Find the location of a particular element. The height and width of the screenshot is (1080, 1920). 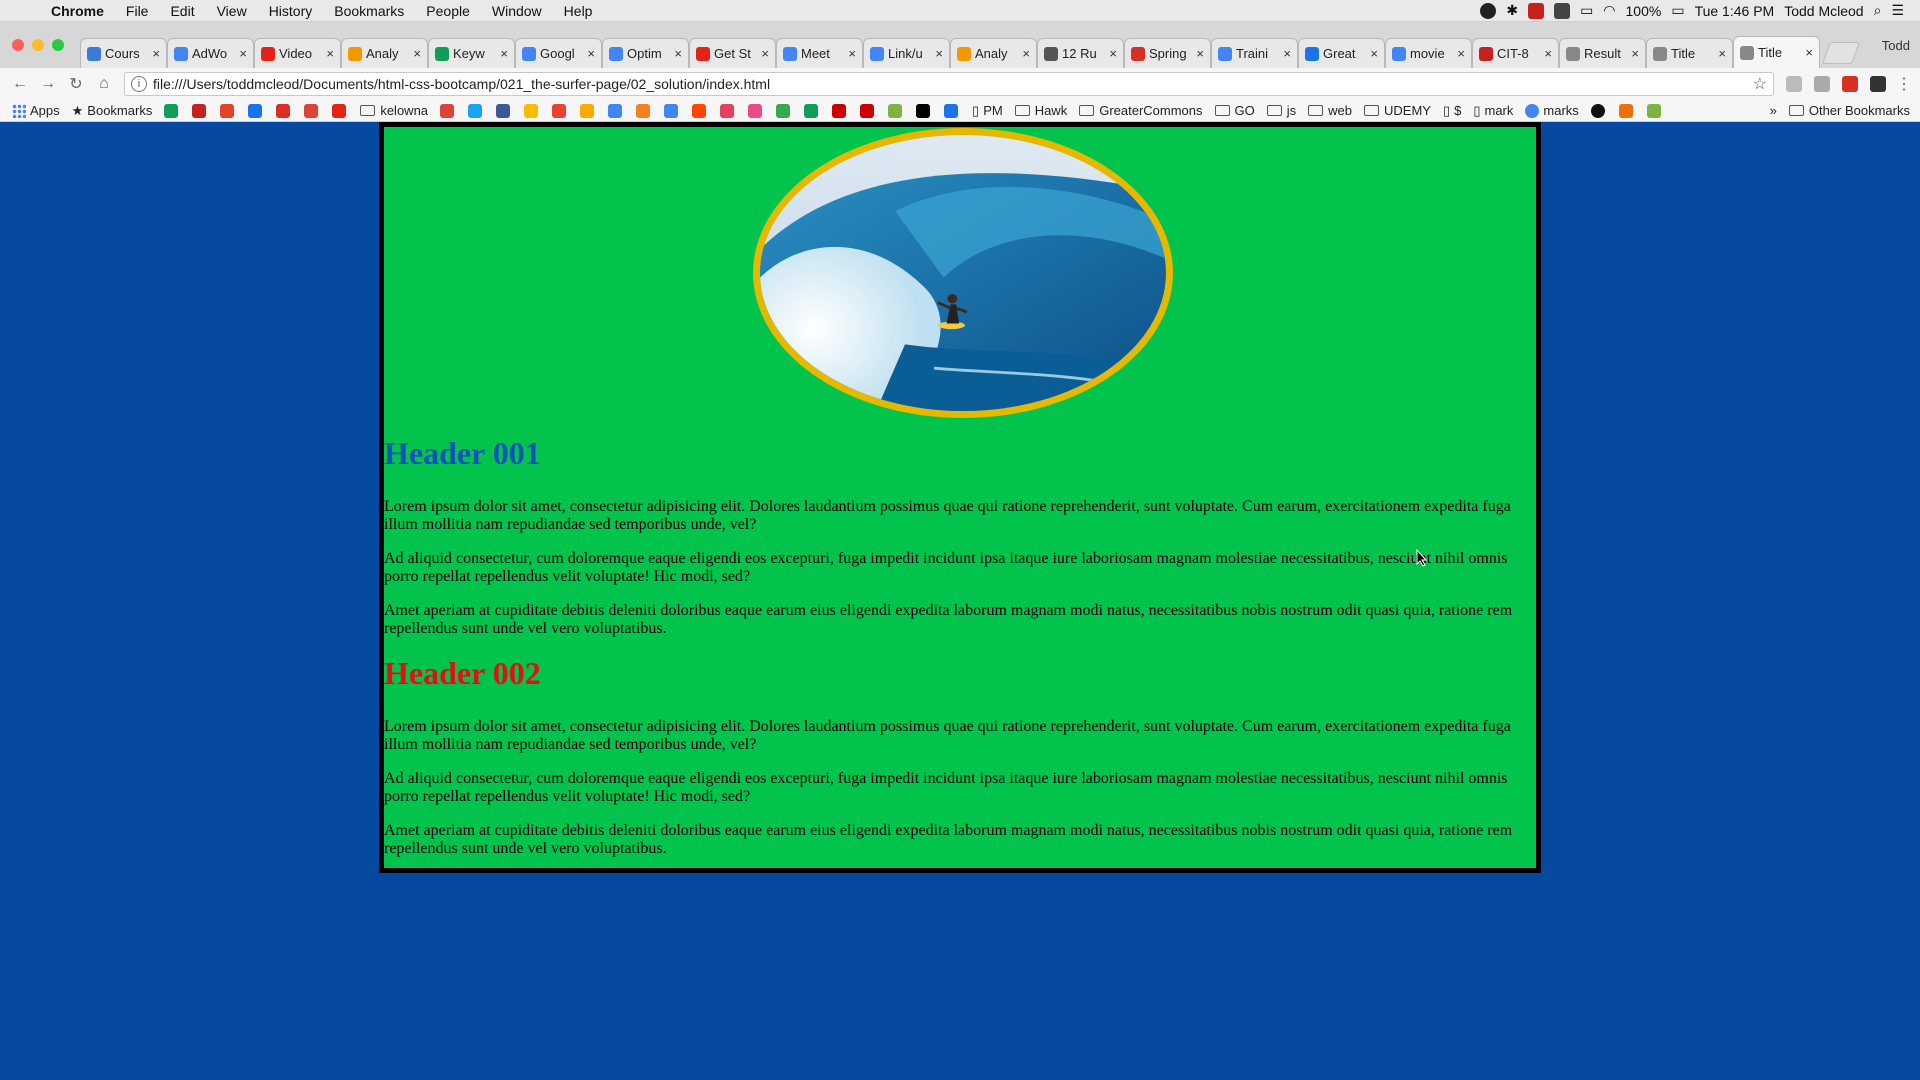

new-tab-button is located at coordinates (1841, 53).